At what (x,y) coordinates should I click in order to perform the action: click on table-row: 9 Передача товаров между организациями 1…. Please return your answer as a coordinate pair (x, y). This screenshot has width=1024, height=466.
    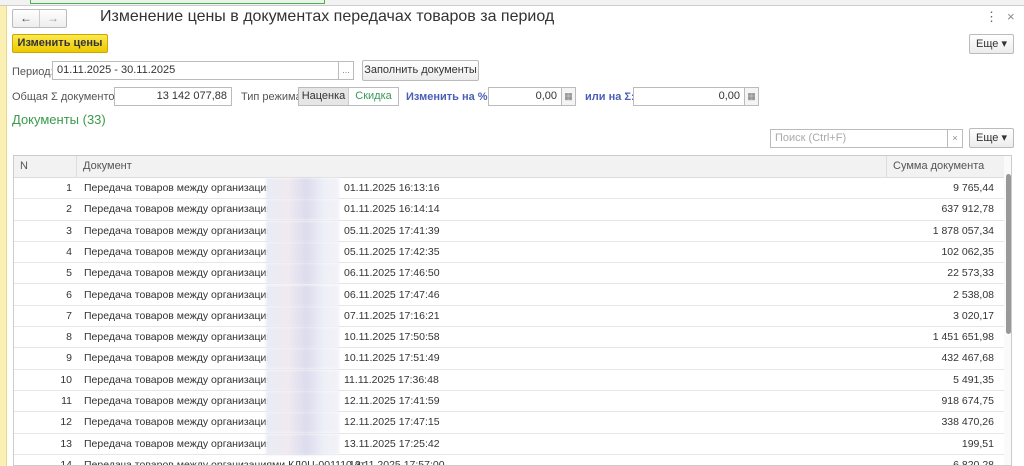
    Looking at the image, I should click on (509, 359).